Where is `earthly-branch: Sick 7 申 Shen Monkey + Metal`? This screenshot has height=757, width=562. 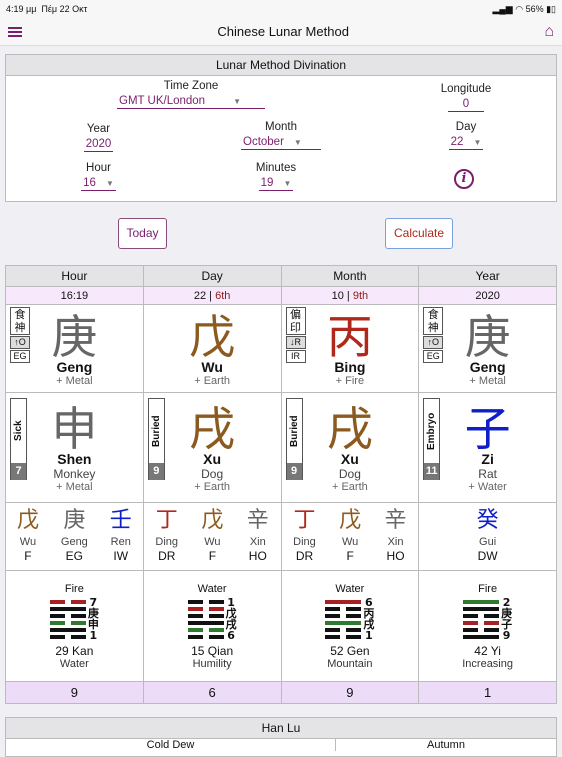
earthly-branch: Sick 7 申 Shen Monkey + Metal is located at coordinates (74, 447).